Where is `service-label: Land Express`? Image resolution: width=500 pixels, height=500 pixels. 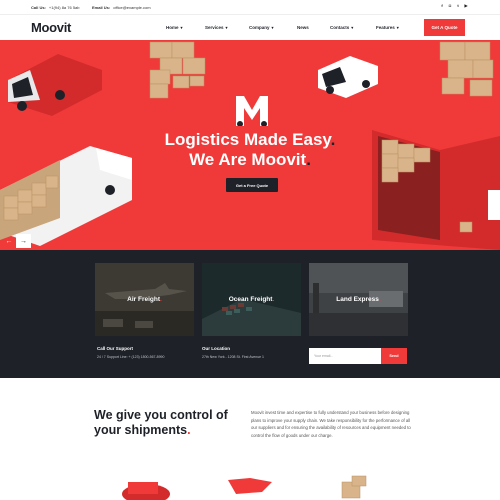 service-label: Land Express is located at coordinates (357, 299).